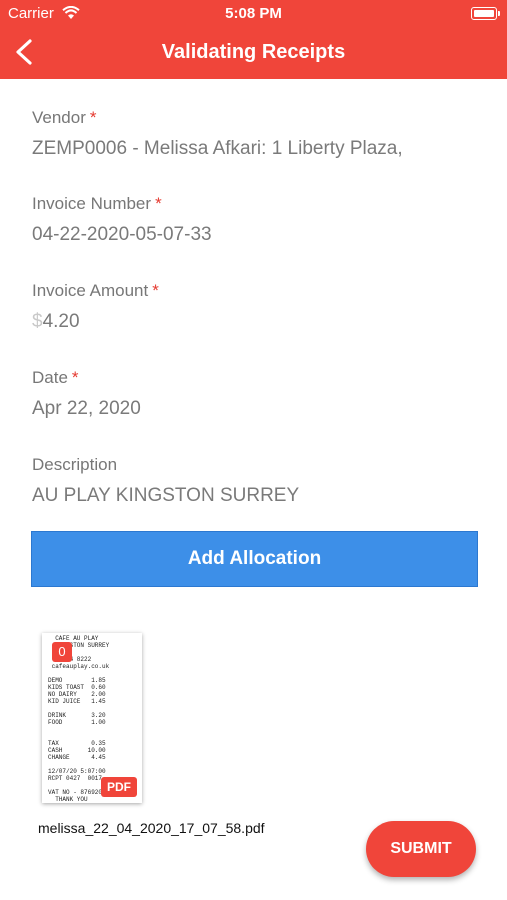 This screenshot has width=507, height=900. Describe the element at coordinates (119, 787) in the screenshot. I see `pdf-badge: PDF` at that location.